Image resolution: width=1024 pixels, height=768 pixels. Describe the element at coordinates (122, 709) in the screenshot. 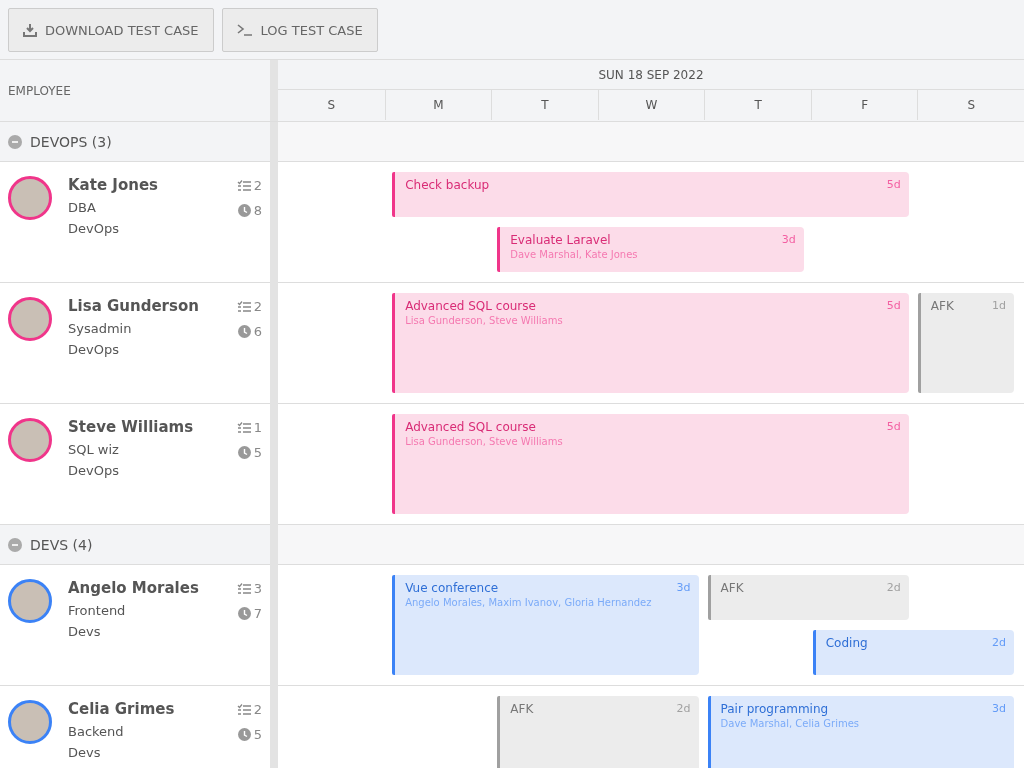

I see `employee-name: Celia Grimes` at that location.